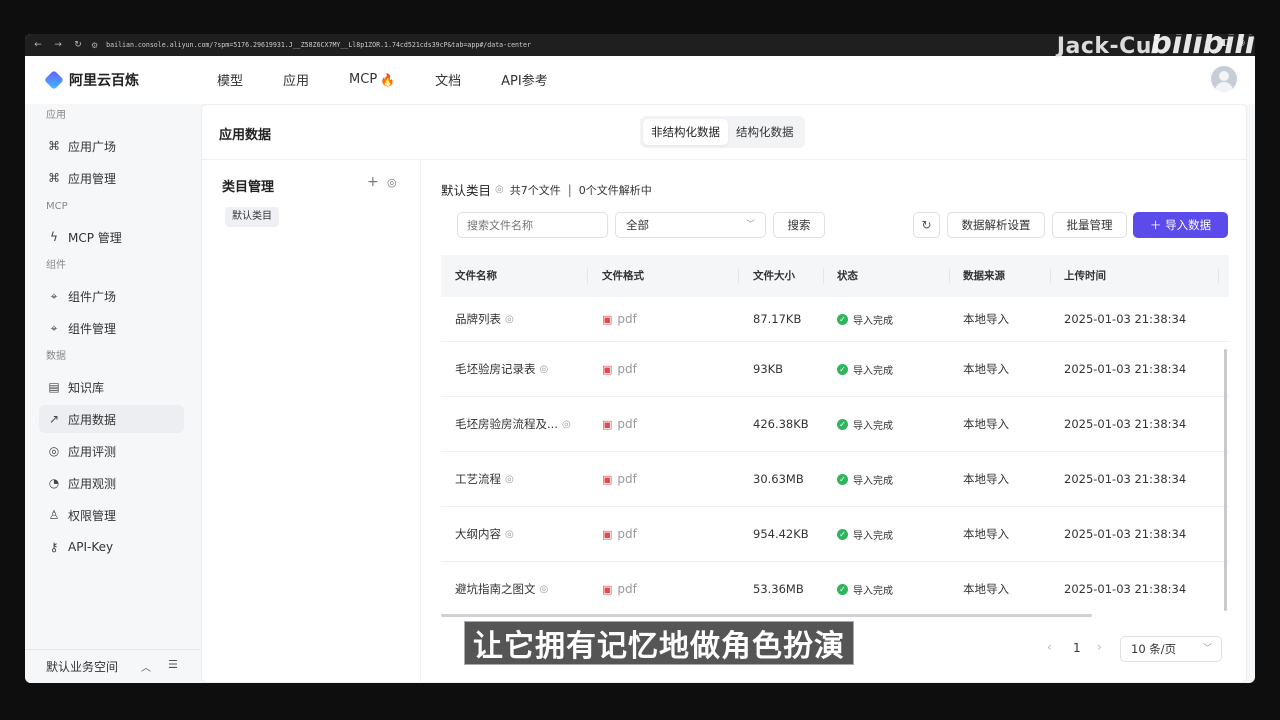  What do you see at coordinates (54, 483) in the screenshot?
I see `pie-icon: ◔` at bounding box center [54, 483].